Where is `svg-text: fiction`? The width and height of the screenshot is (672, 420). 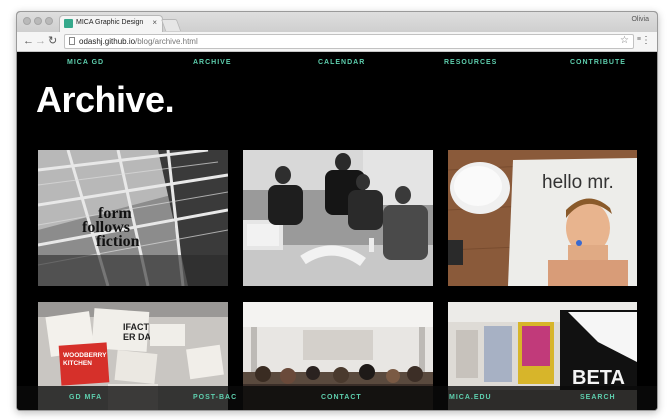
svg-text: fiction is located at coordinates (118, 241).